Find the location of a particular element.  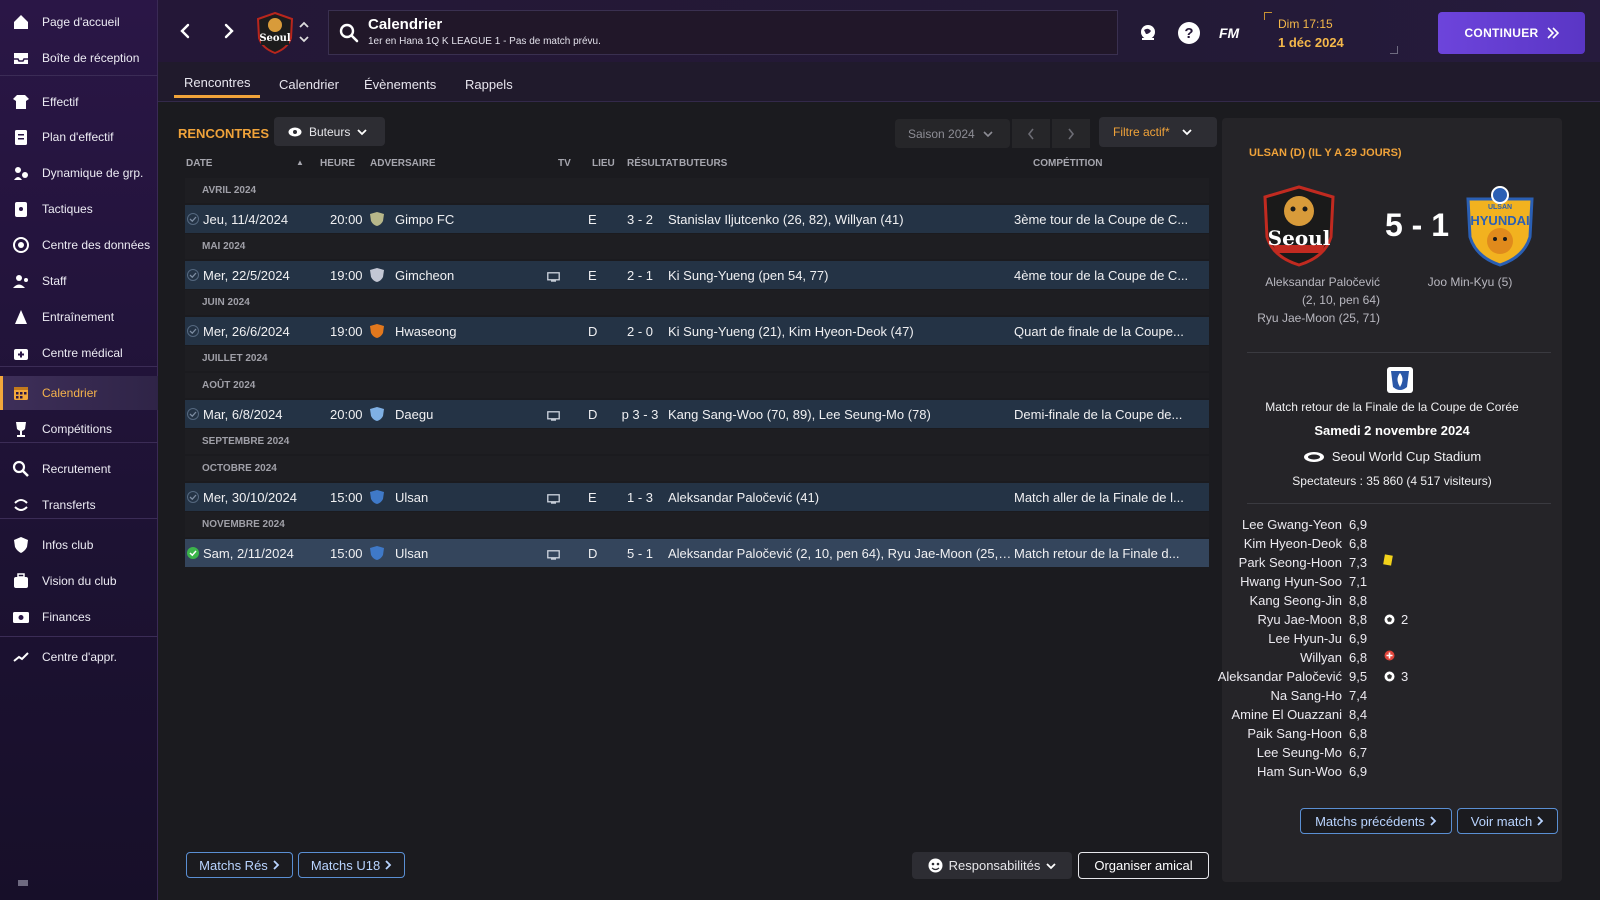

player-rating-row: Ryu Jae-Moon 8,8 2 is located at coordinates (1392, 621).